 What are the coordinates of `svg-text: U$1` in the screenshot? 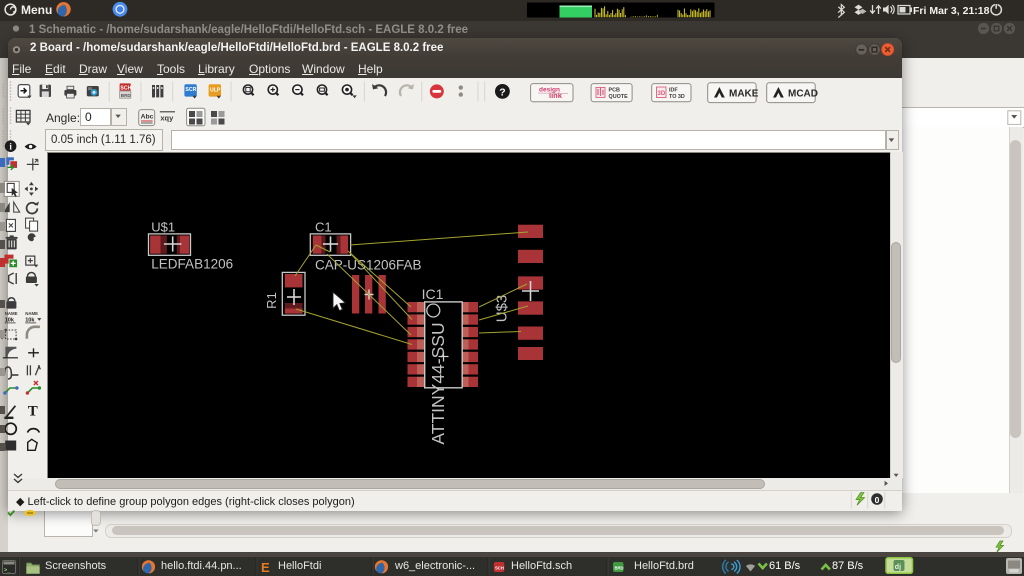 It's located at (163, 227).